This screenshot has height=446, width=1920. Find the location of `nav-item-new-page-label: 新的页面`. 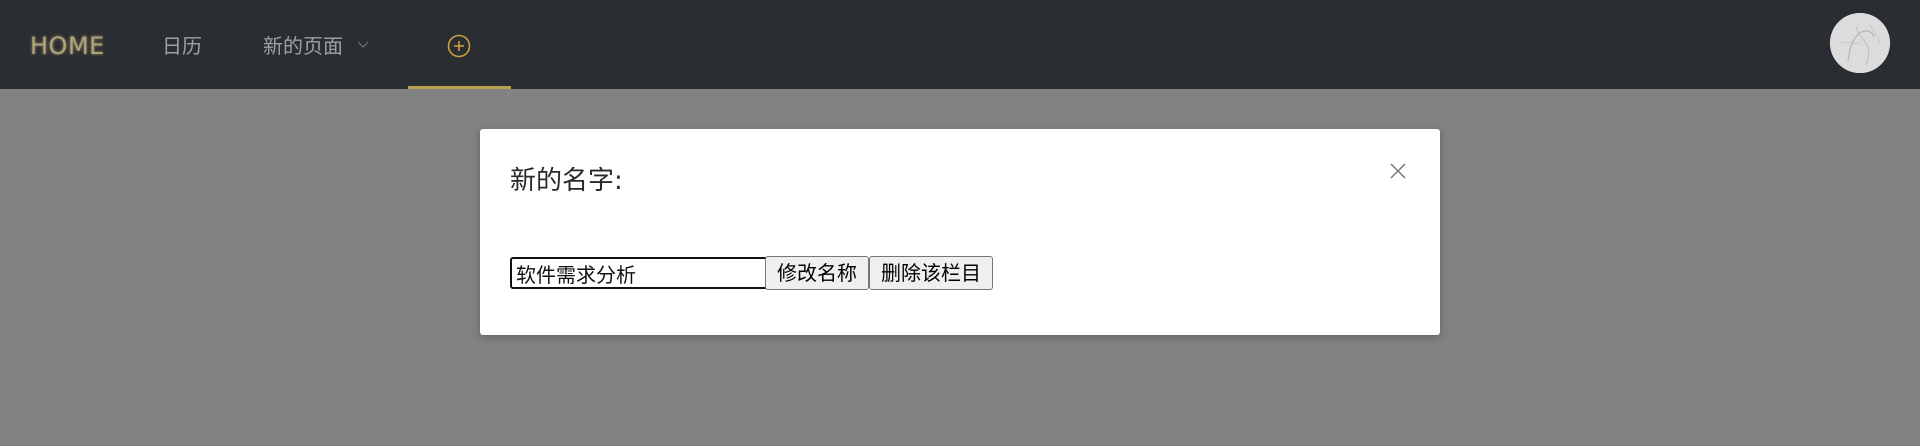

nav-item-new-page-label: 新的页面 is located at coordinates (303, 46).